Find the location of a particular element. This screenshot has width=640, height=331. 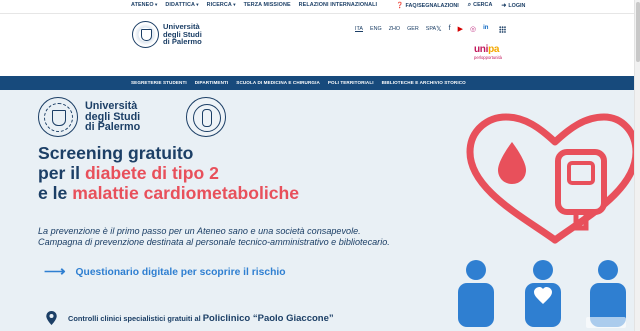

unipa-brand-logo: unipa perlopportunità is located at coordinates (488, 52).